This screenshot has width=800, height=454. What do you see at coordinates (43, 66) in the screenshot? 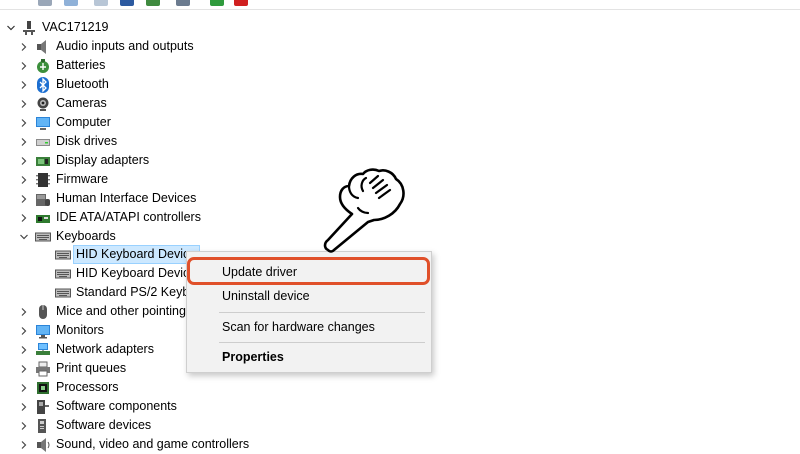
I see `battery-icon` at bounding box center [43, 66].